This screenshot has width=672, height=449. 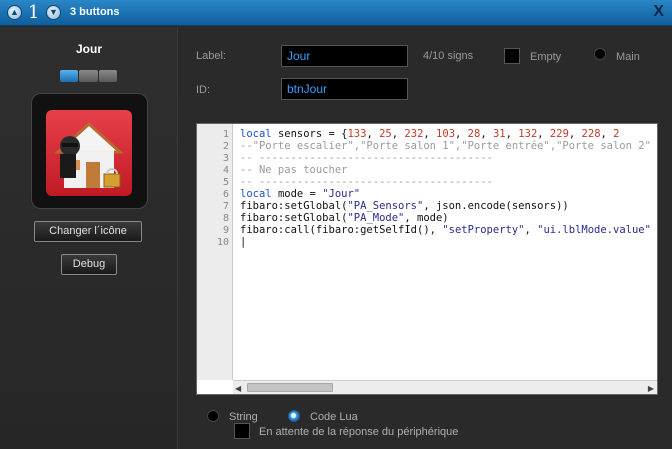 I want to click on wait-response-checkbox, so click(x=242, y=431).